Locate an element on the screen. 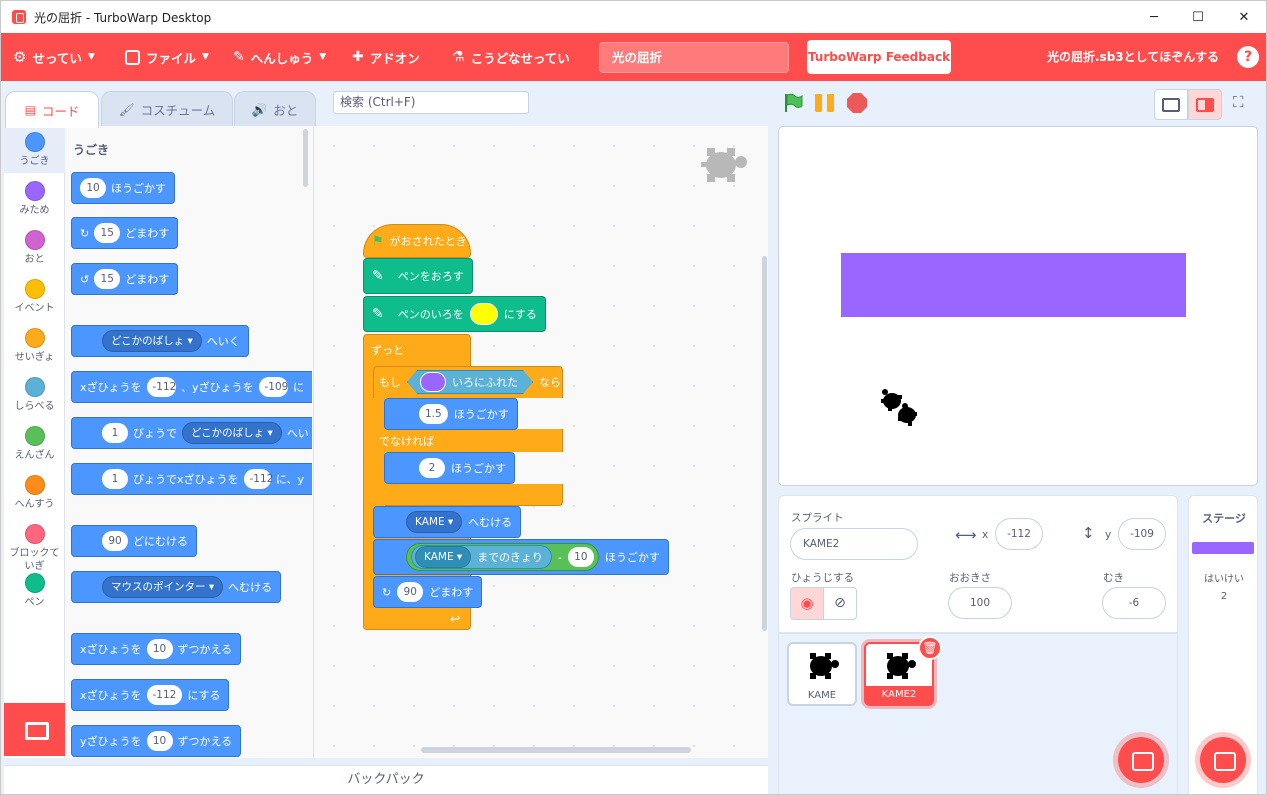  category-item: へんすう is located at coordinates (34, 493).